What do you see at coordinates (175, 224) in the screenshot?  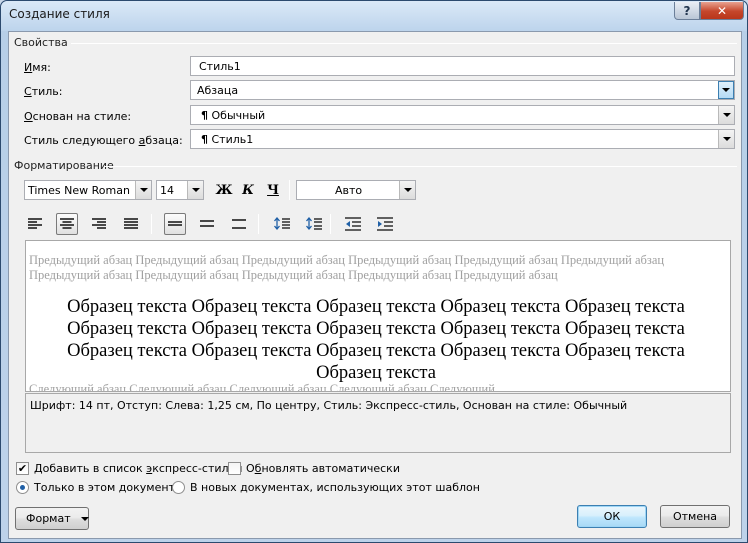 I see `single-spacing-icon` at bounding box center [175, 224].